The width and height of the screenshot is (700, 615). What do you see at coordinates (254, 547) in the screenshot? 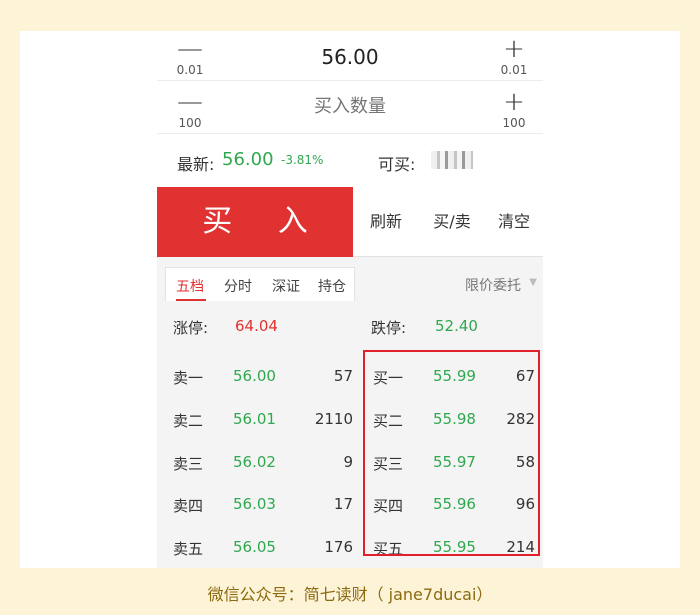
I see `sell-level-price: 56.05` at bounding box center [254, 547].